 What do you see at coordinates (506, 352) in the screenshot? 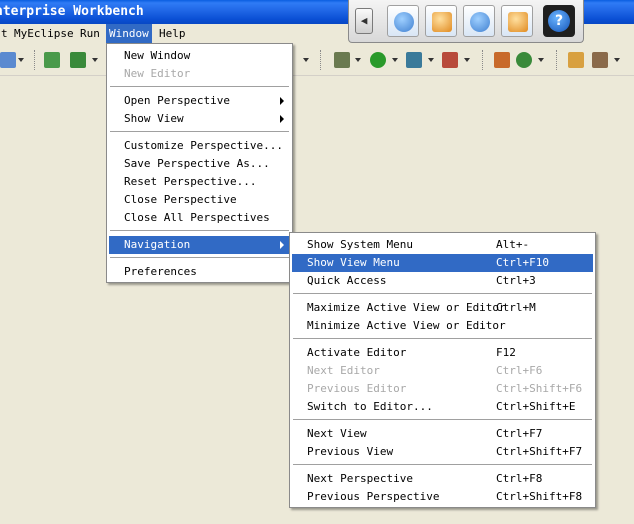
I see `shortcut-label: F12` at bounding box center [506, 352].